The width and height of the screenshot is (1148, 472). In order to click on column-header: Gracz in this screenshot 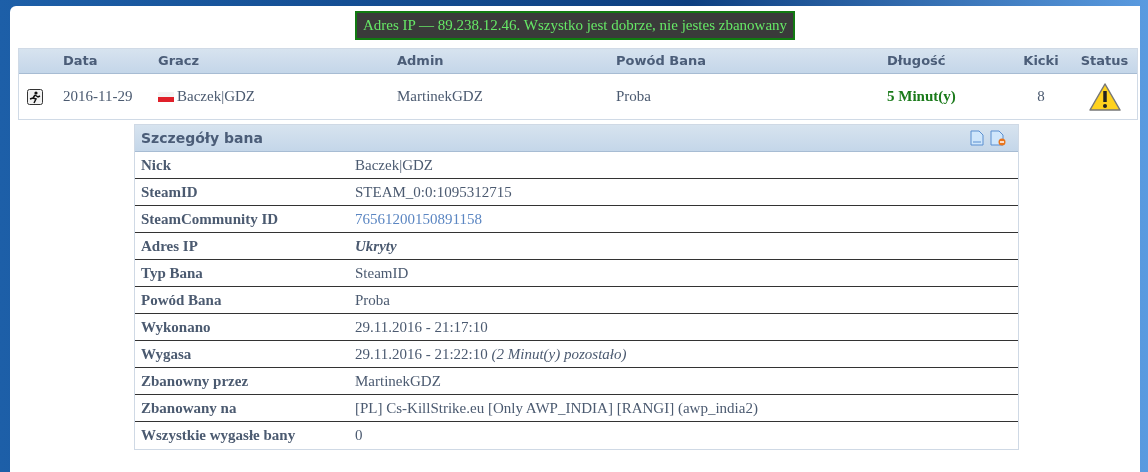, I will do `click(179, 61)`.